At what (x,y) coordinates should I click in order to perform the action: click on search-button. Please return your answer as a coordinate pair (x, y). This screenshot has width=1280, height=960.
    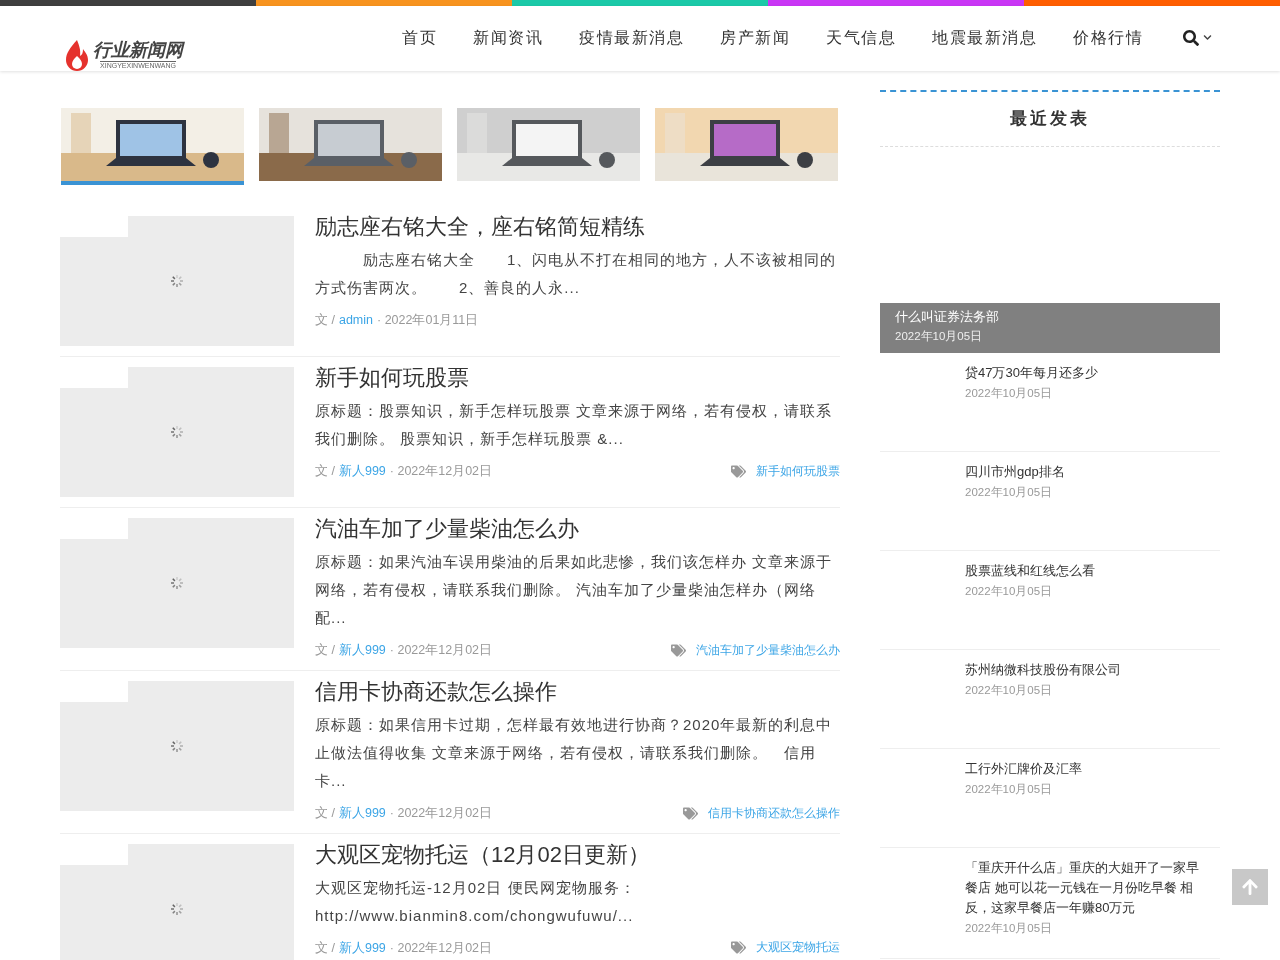
    Looking at the image, I should click on (1197, 37).